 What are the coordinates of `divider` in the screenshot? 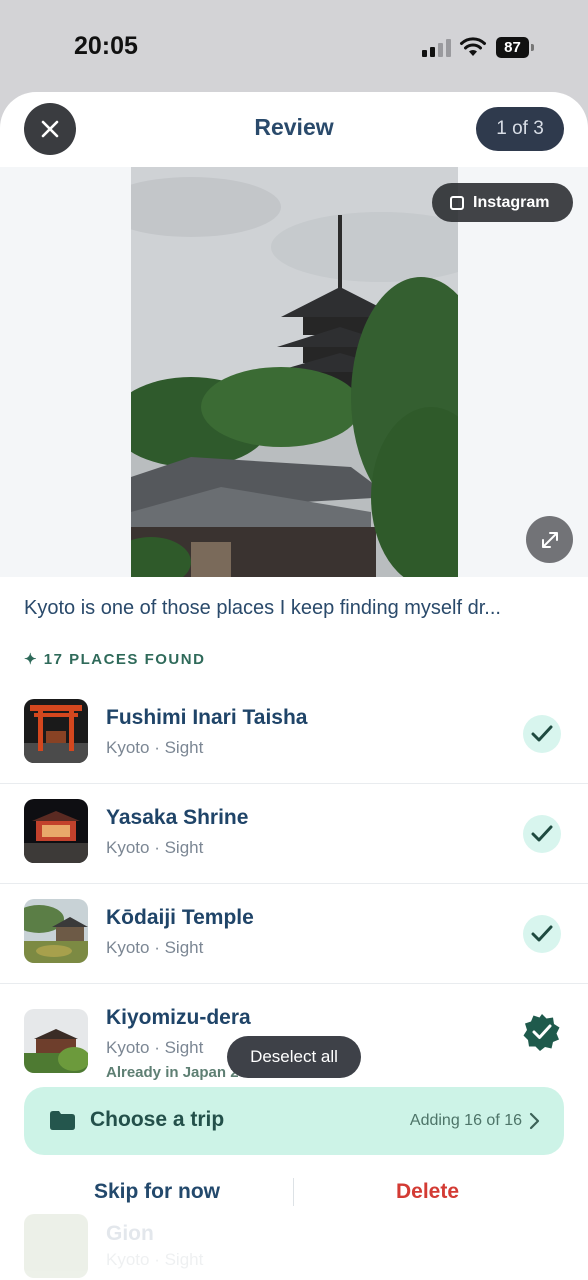 It's located at (293, 1192).